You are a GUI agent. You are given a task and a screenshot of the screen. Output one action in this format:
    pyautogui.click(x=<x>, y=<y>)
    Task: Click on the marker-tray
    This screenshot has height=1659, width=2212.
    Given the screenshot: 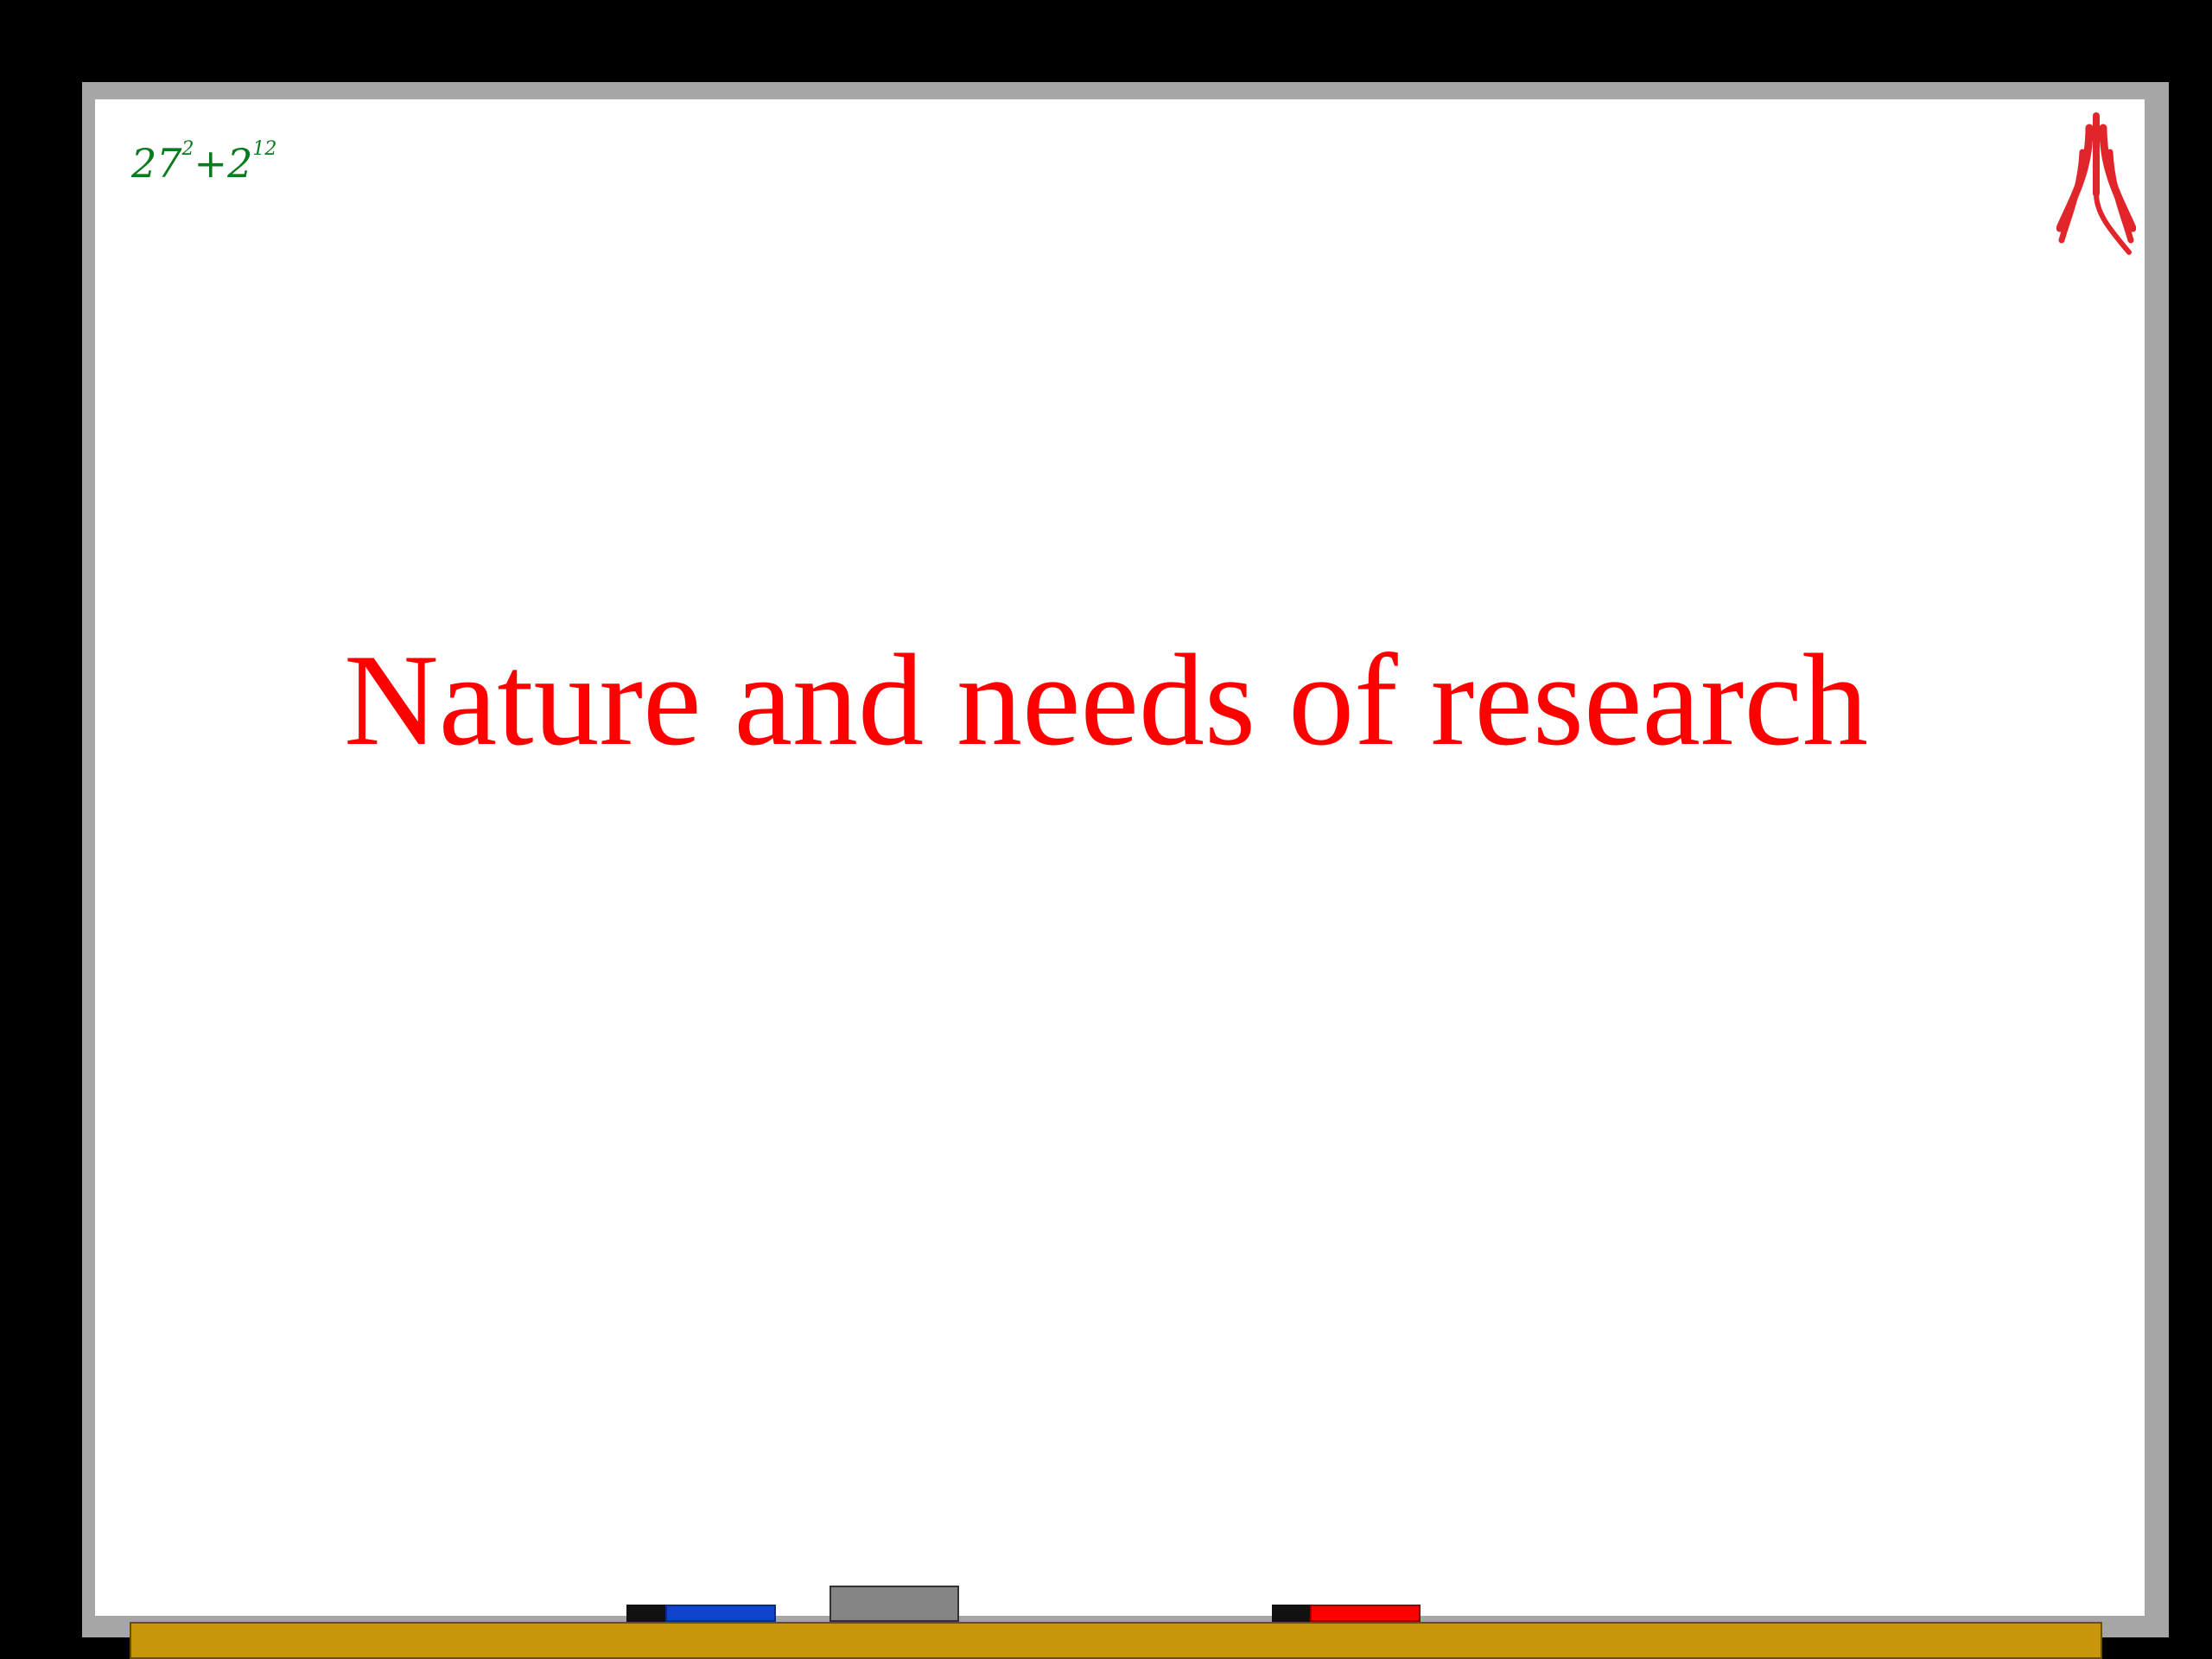 What is the action you would take?
    pyautogui.click(x=1116, y=1640)
    